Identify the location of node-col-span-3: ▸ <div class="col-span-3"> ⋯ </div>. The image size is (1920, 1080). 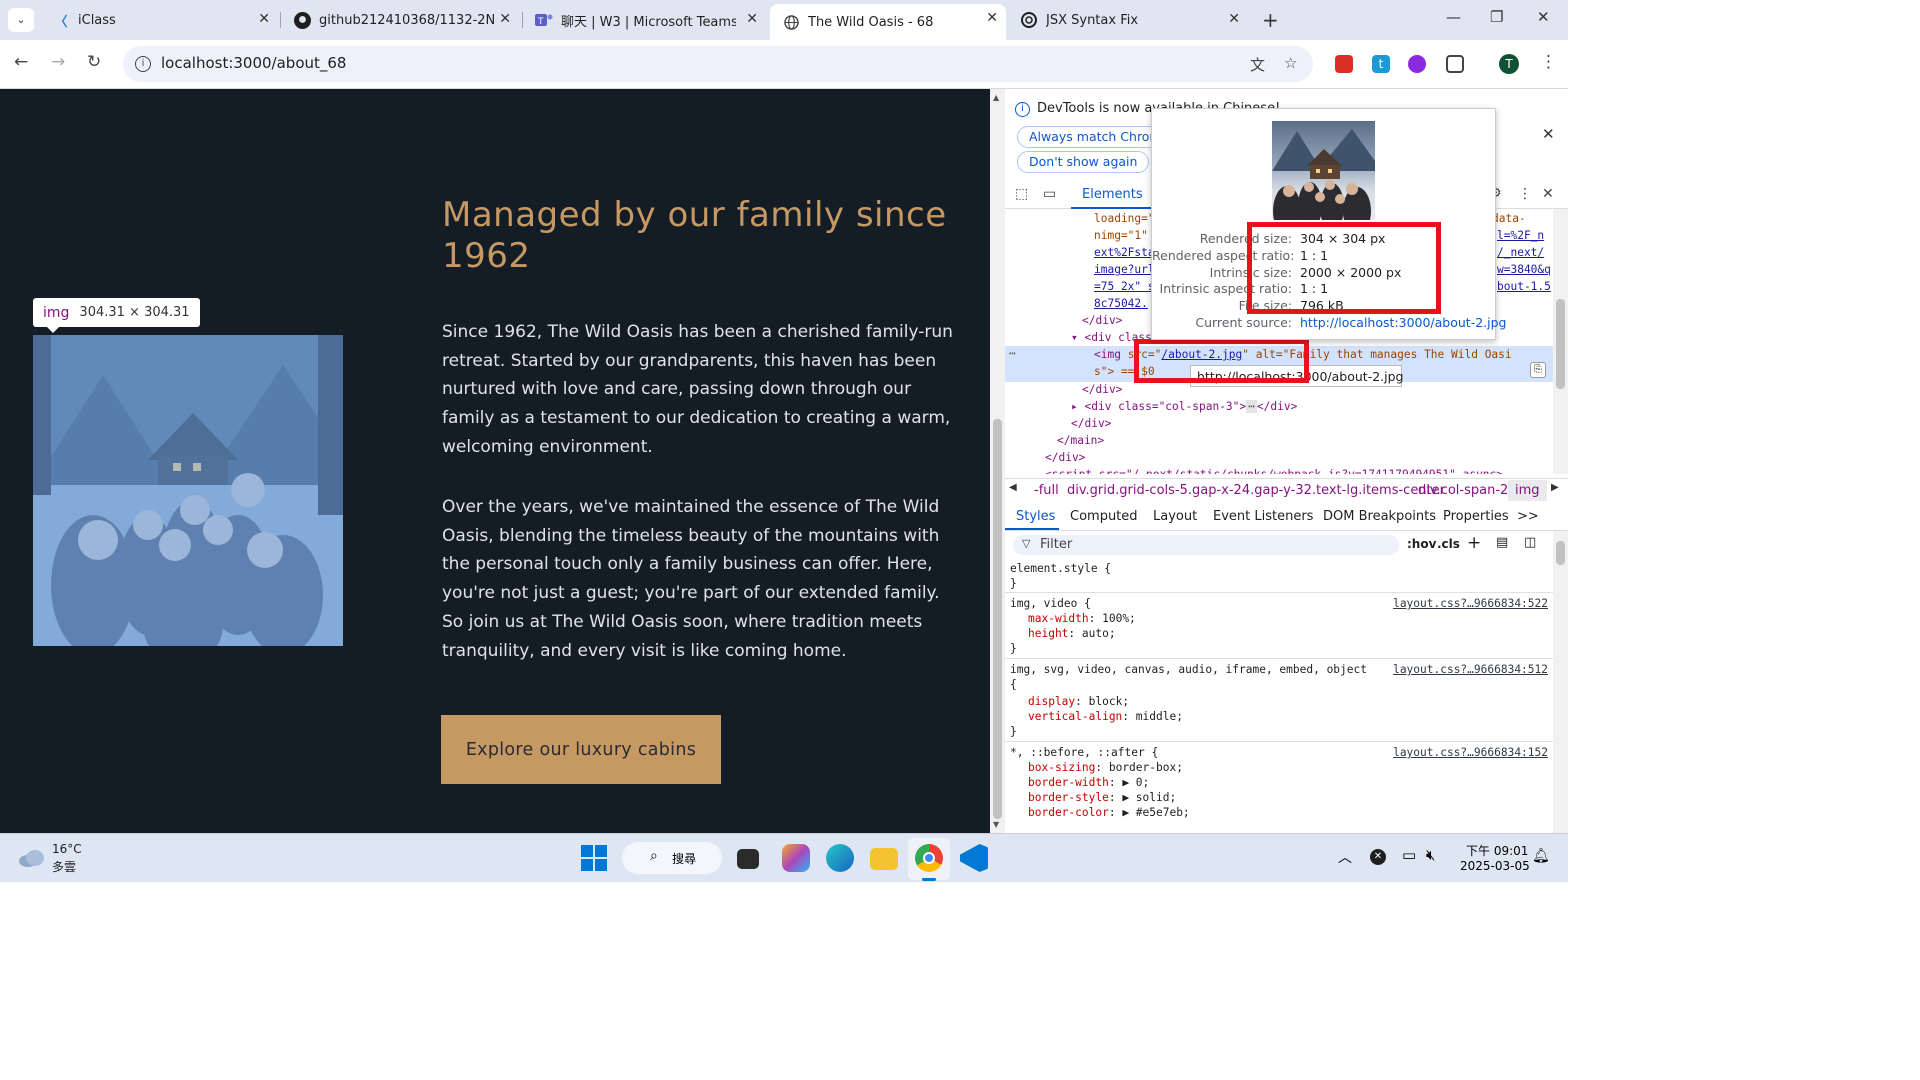
(1184, 406).